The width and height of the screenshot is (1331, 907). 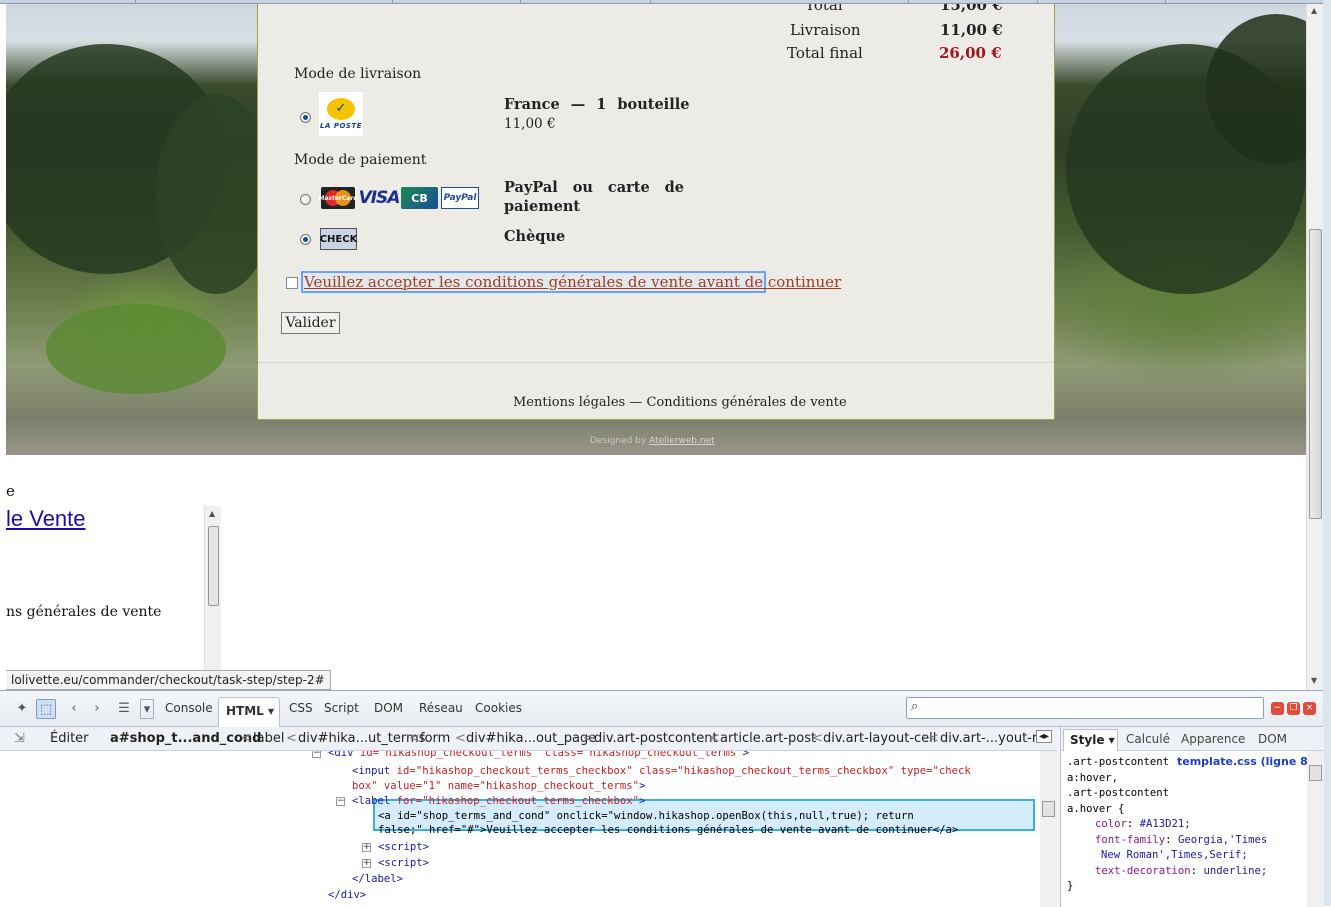 I want to click on tab-reseau: Réseau, so click(x=441, y=708).